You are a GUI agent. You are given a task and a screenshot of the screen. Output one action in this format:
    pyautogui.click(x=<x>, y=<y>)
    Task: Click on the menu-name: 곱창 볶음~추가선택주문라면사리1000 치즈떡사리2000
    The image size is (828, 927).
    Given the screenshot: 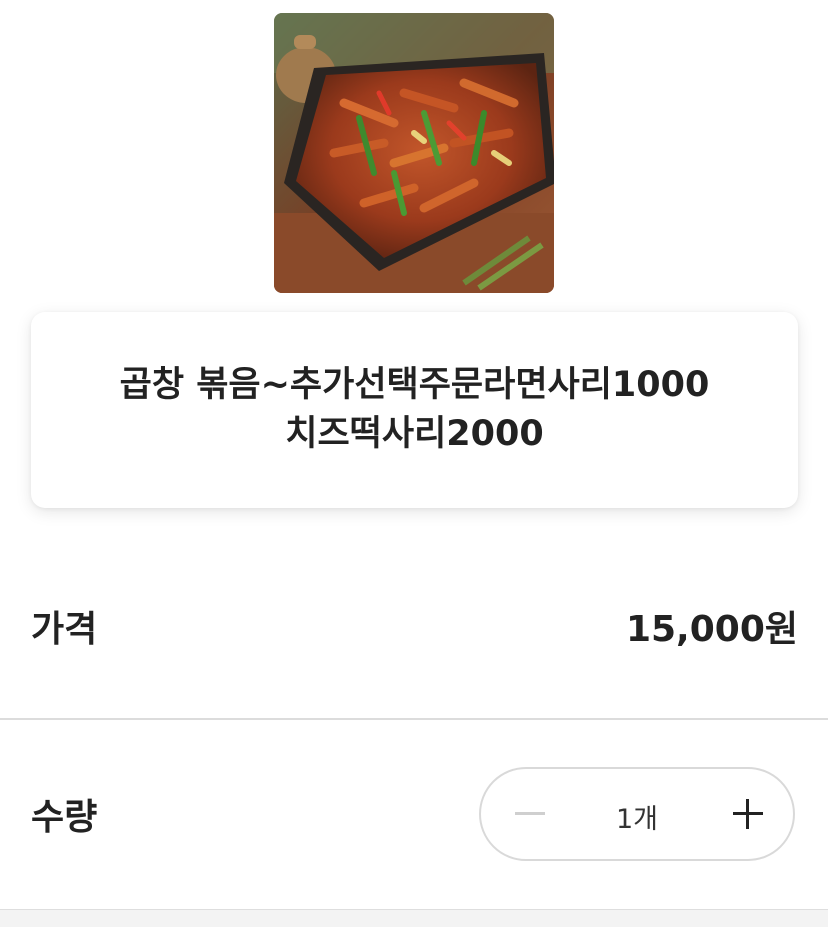 What is the action you would take?
    pyautogui.click(x=415, y=410)
    